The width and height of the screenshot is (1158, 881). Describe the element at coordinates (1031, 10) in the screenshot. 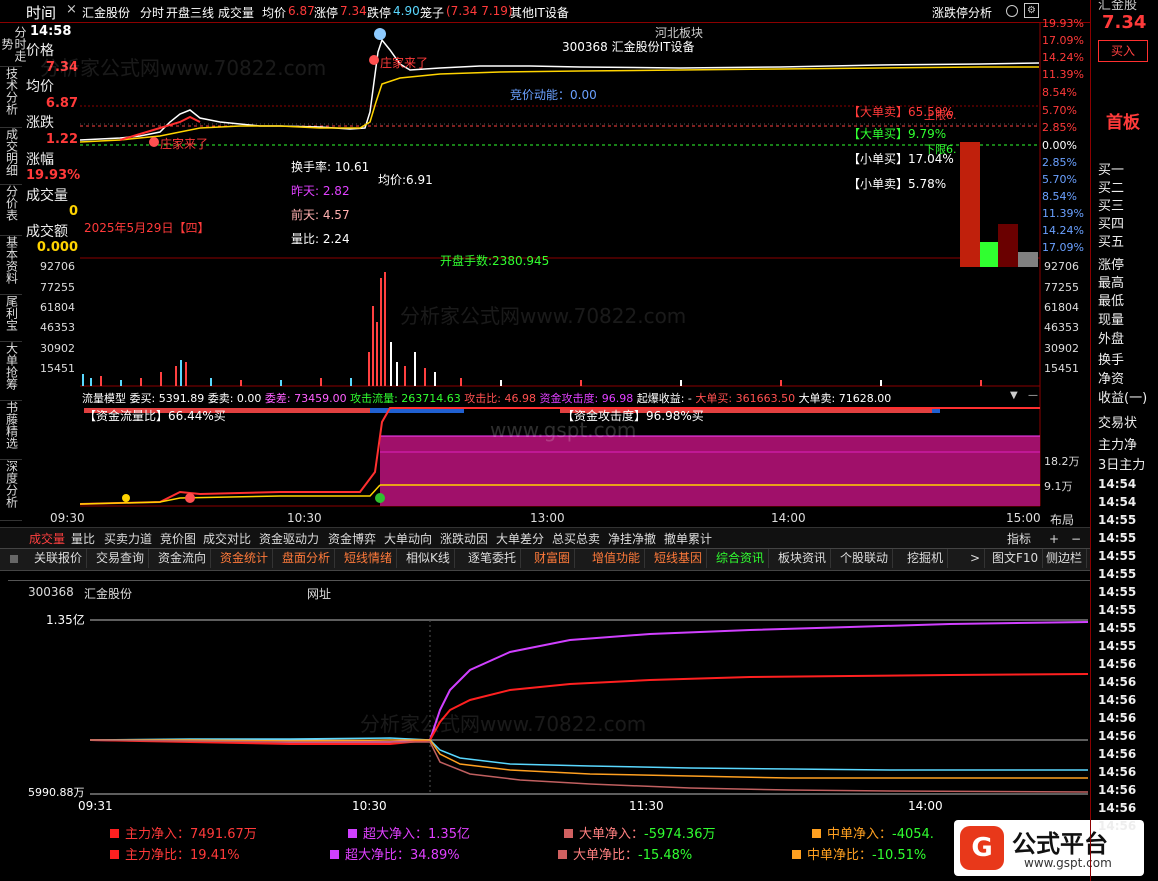

I see `settings-icon: ⚙` at that location.